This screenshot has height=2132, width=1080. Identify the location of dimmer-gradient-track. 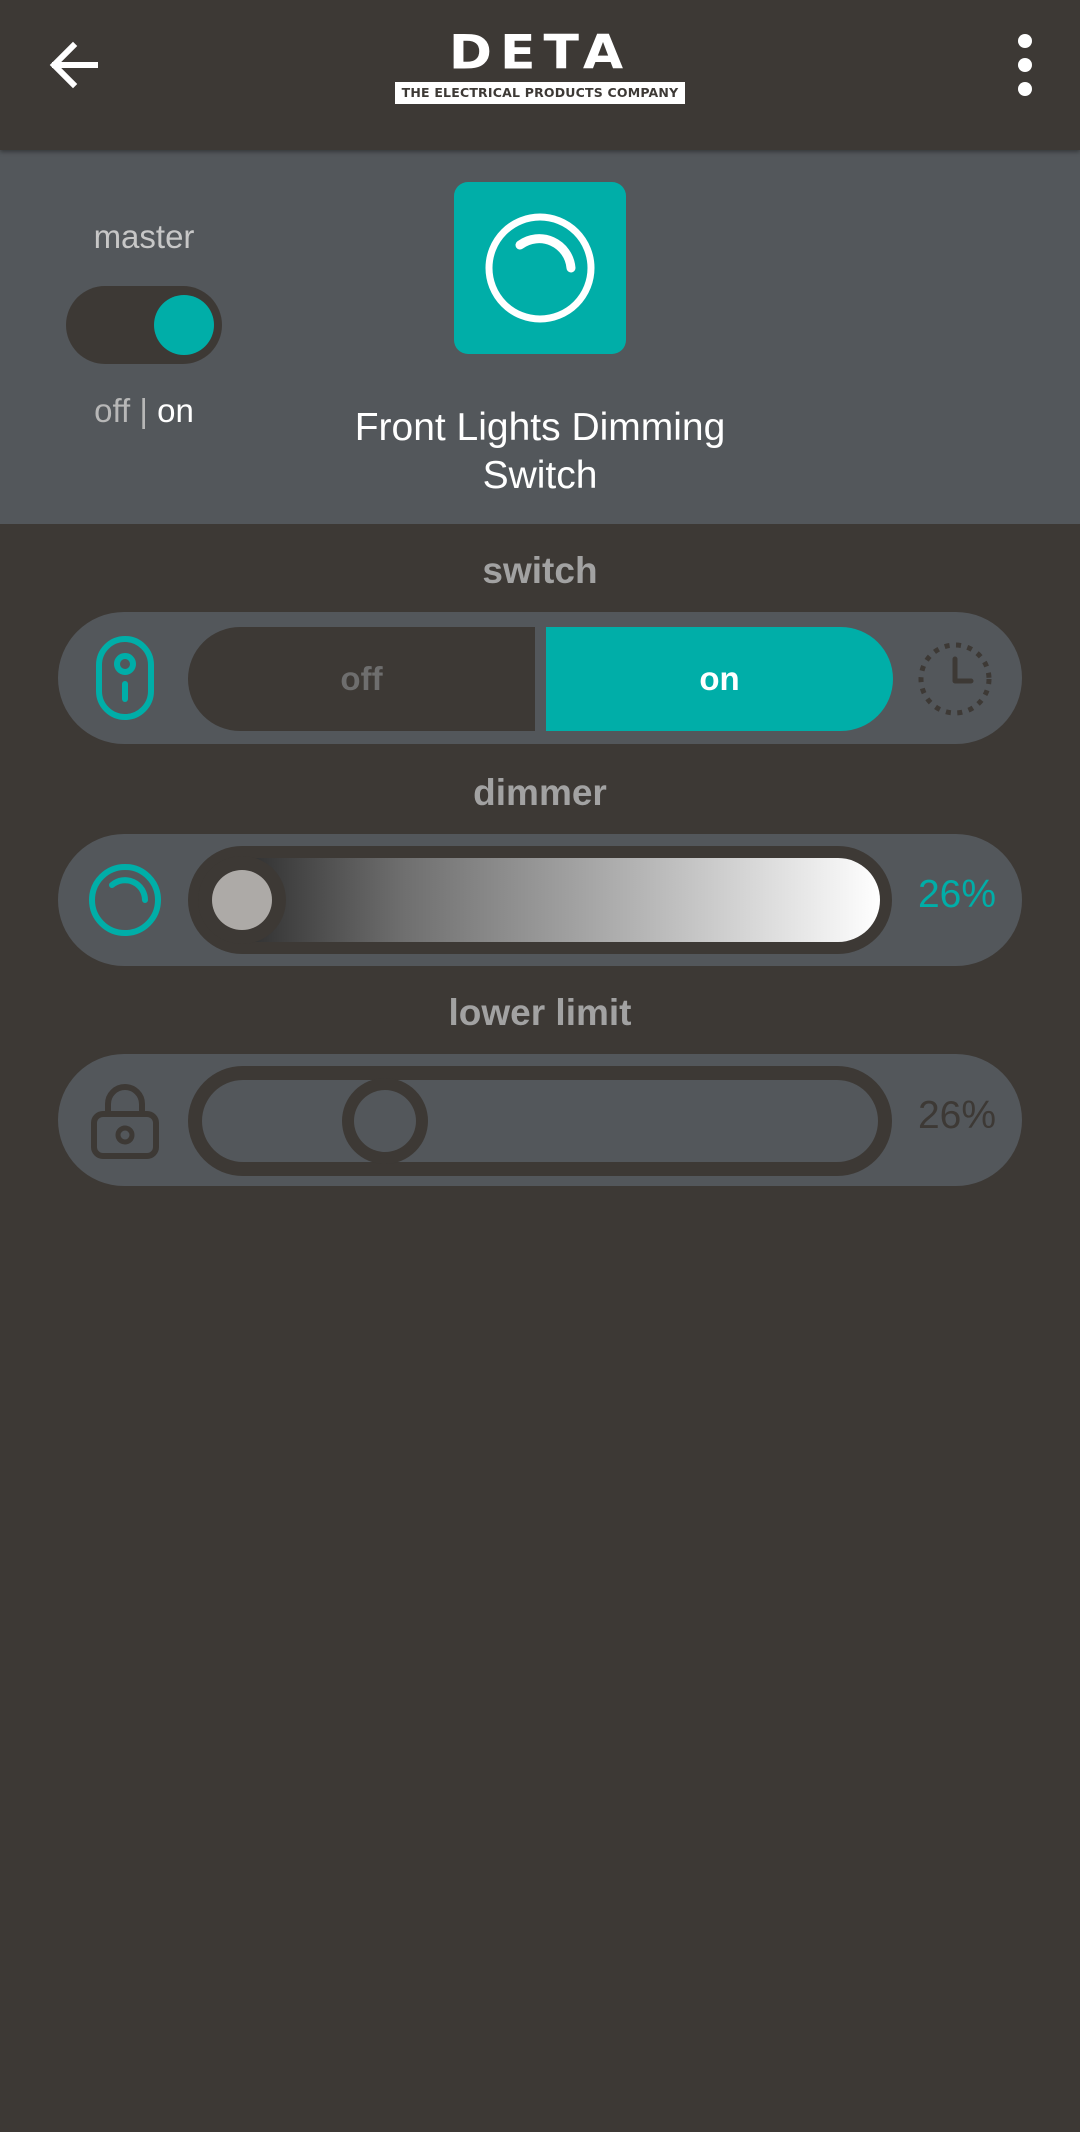
(540, 900).